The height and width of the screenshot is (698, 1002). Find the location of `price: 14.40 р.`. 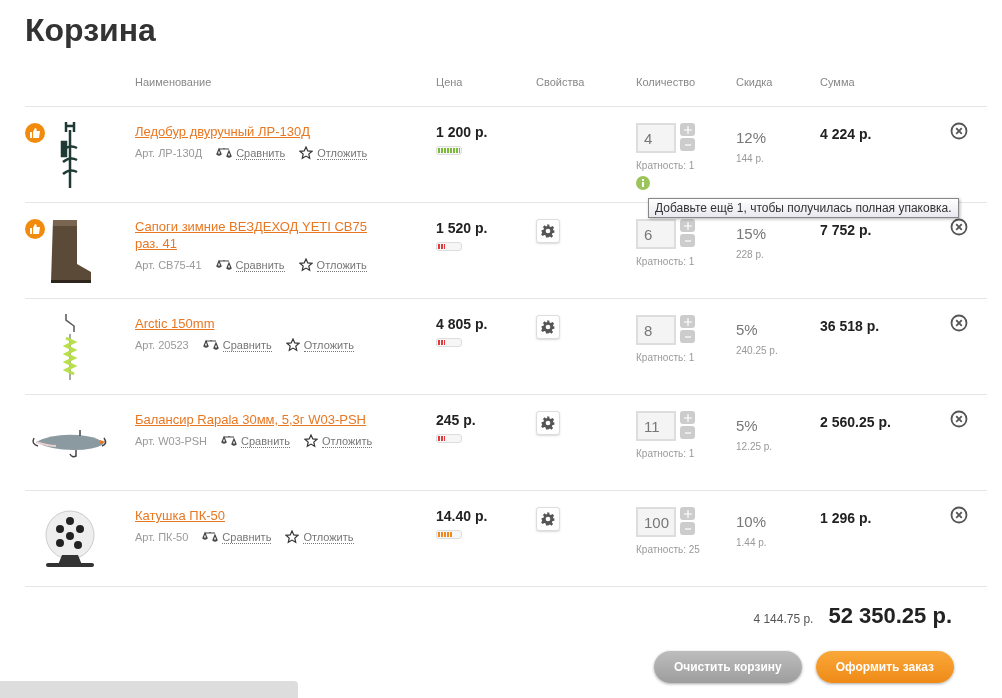

price: 14.40 р. is located at coordinates (462, 516).